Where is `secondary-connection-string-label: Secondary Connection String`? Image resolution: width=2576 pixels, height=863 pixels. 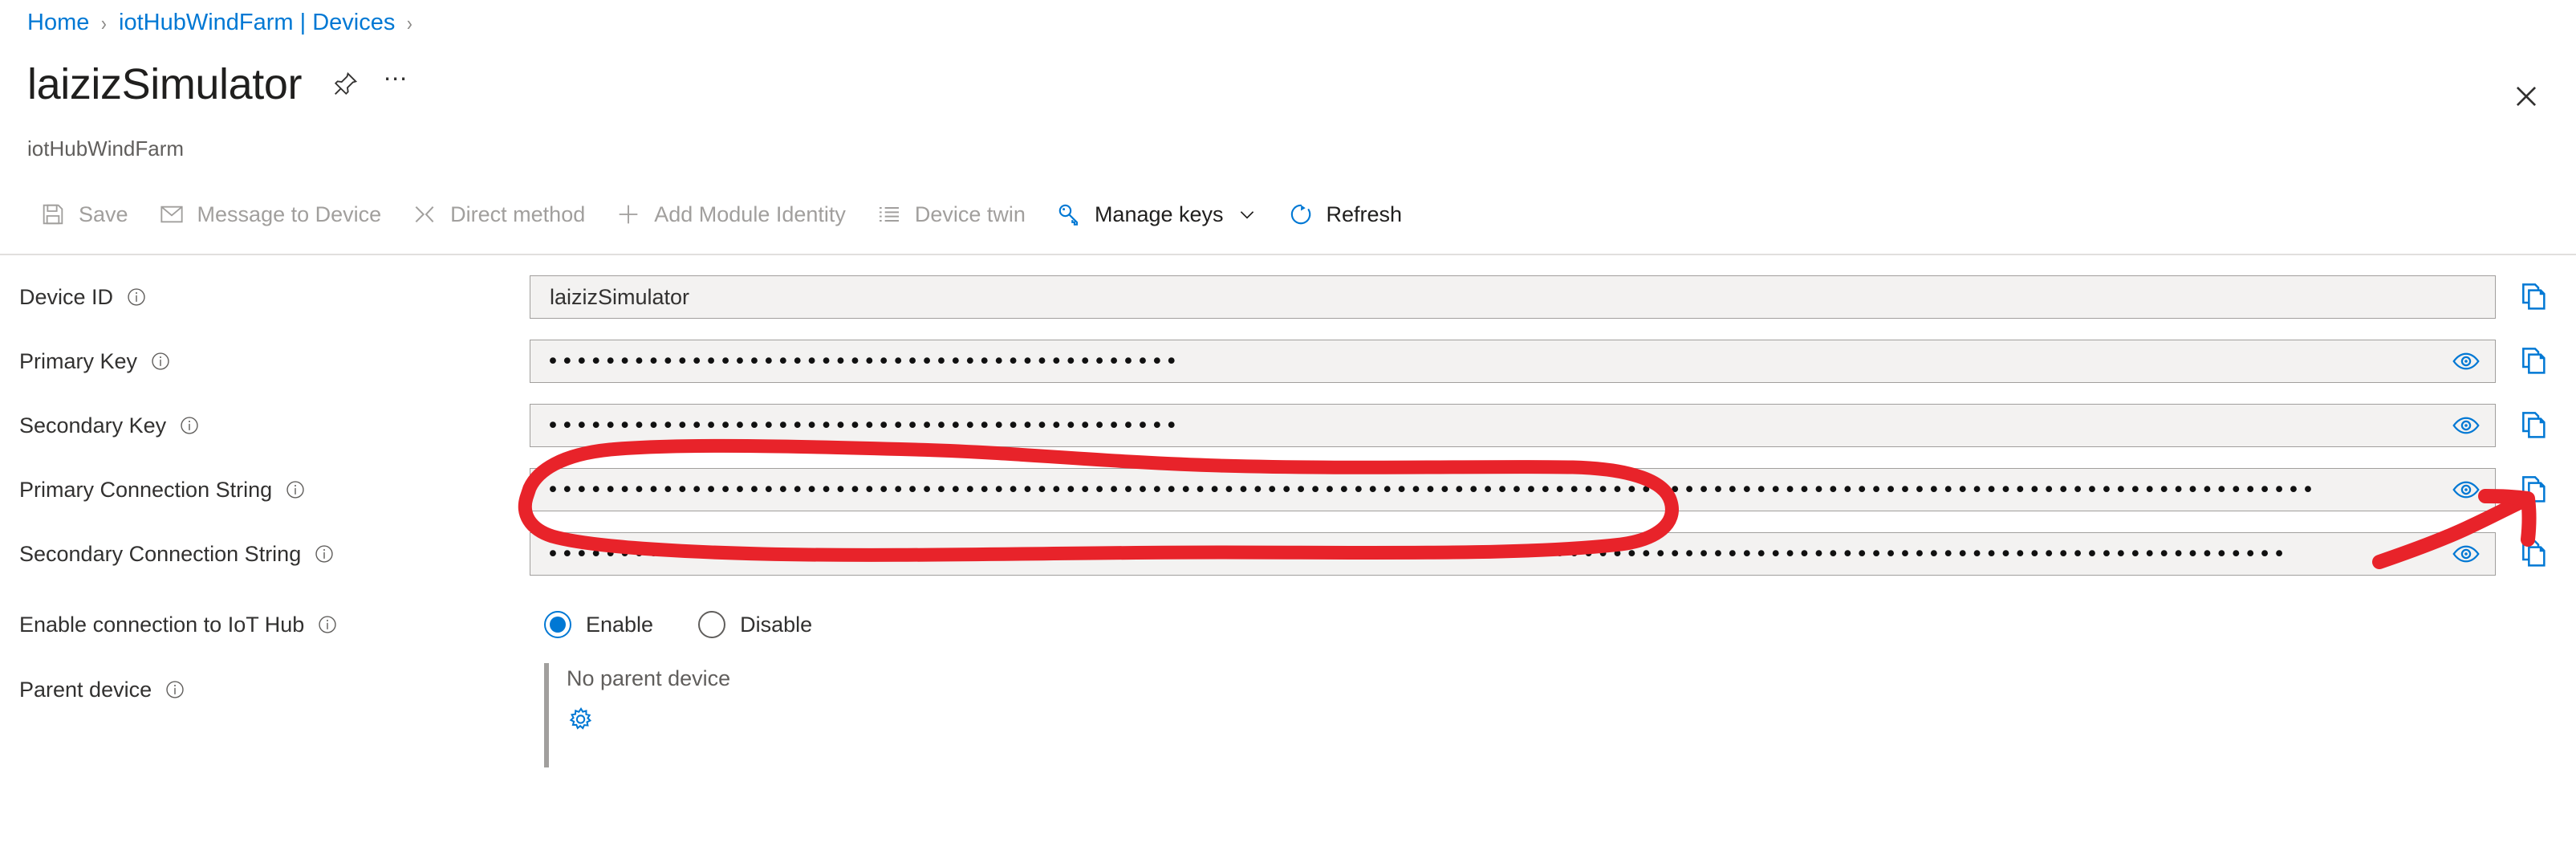
secondary-connection-string-label: Secondary Connection String is located at coordinates (160, 553).